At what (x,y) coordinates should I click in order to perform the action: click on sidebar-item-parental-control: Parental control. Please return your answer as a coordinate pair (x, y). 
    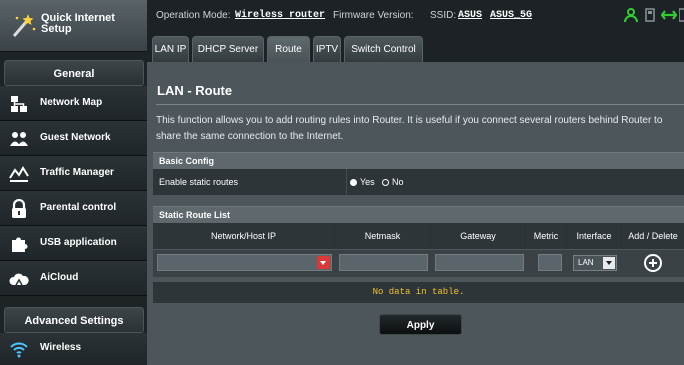
    Looking at the image, I should click on (73, 208).